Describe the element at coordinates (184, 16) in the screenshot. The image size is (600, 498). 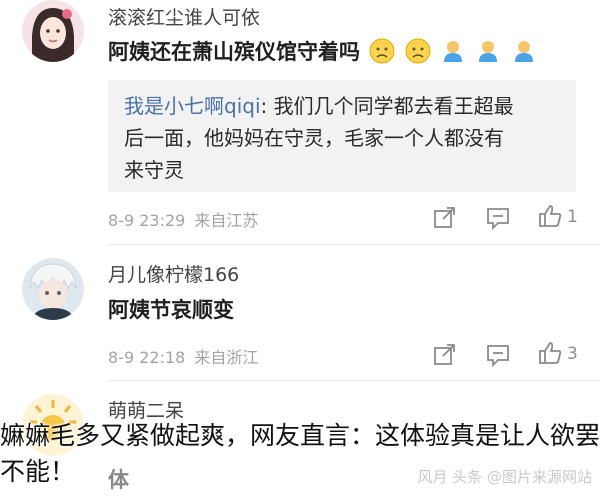
I see `username: 滚滚红尘谁人可依` at that location.